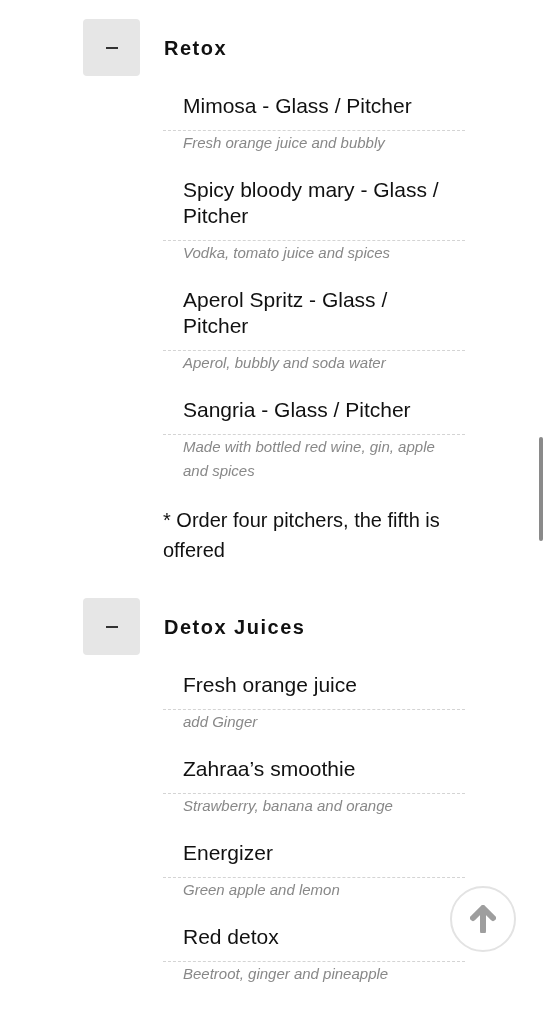 Image resolution: width=548 pixels, height=1024 pixels. What do you see at coordinates (302, 535) in the screenshot?
I see `offer-note: * Order four pitchers, the fifth is offered` at bounding box center [302, 535].